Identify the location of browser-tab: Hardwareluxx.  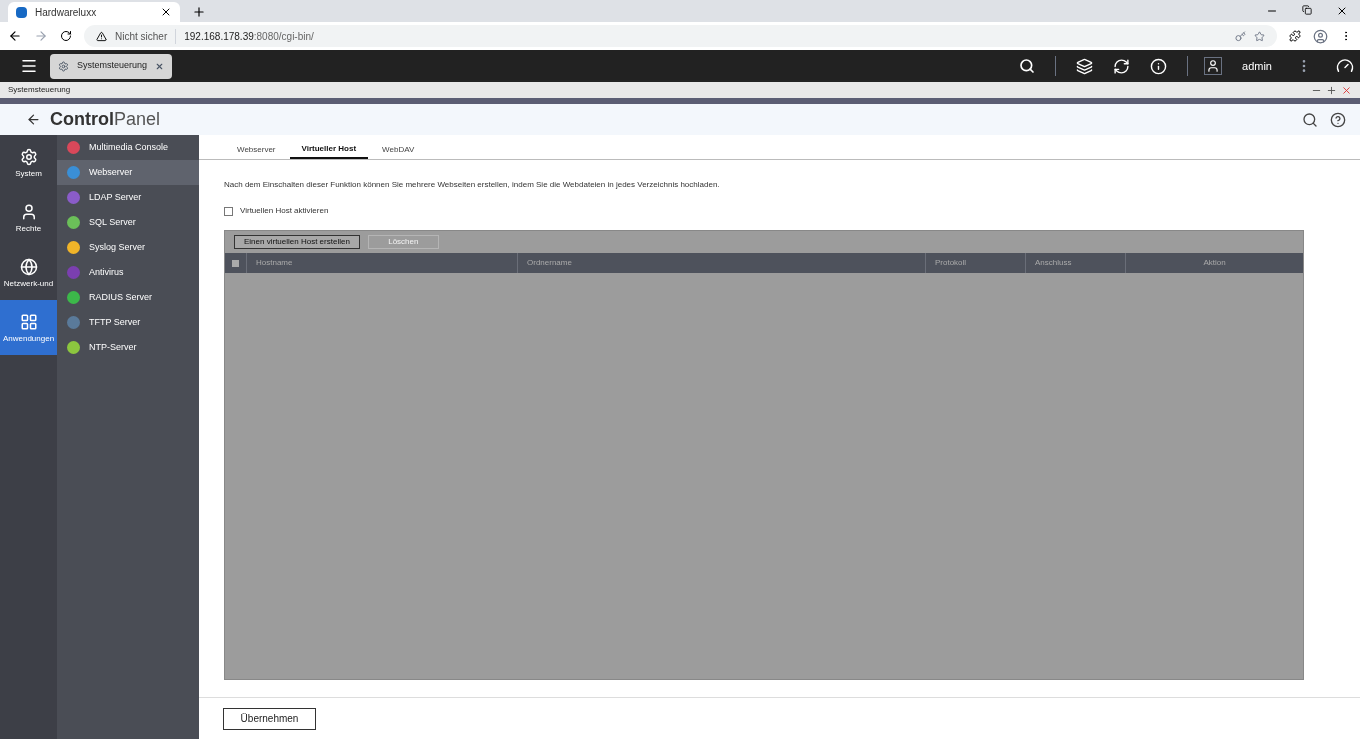
(94, 12).